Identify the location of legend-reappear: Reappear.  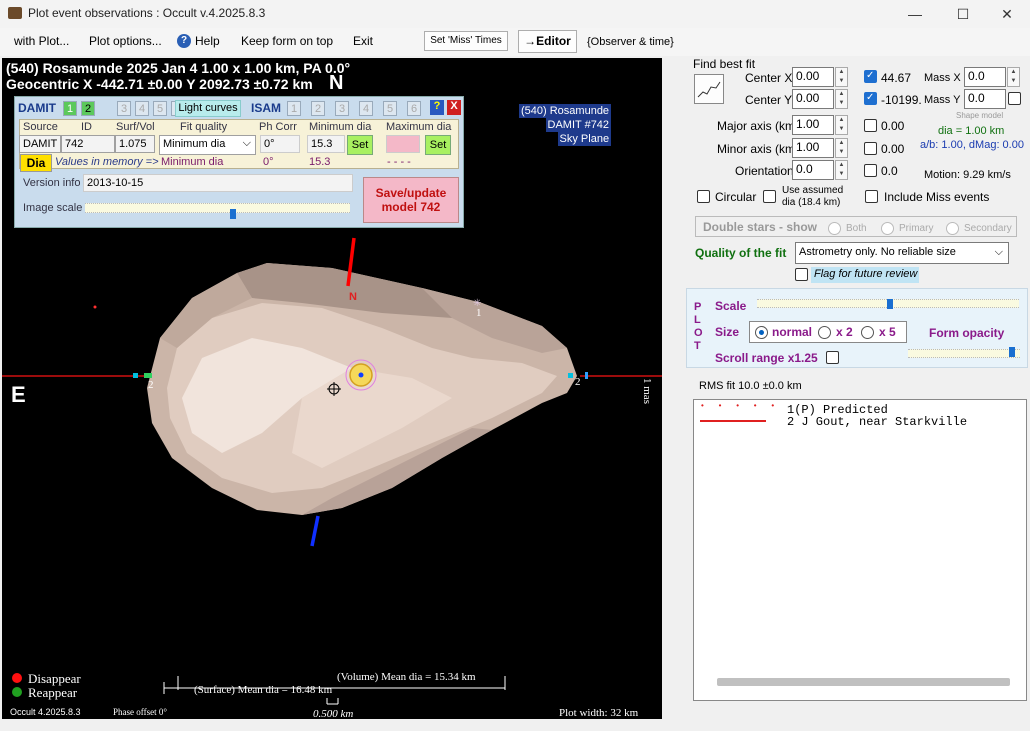
(53, 692).